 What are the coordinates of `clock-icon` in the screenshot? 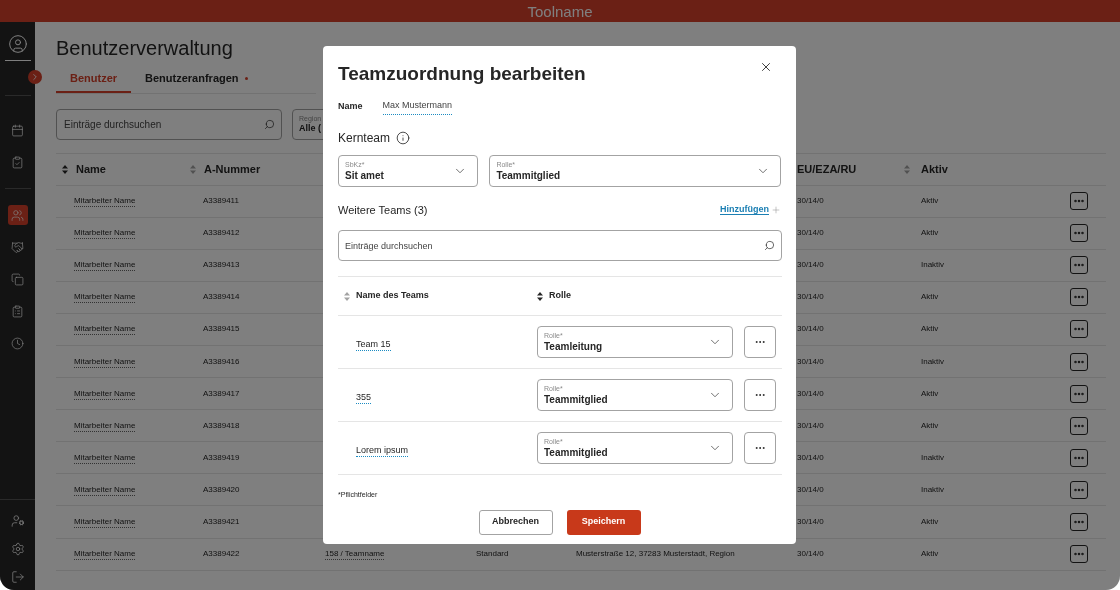 It's located at (17, 343).